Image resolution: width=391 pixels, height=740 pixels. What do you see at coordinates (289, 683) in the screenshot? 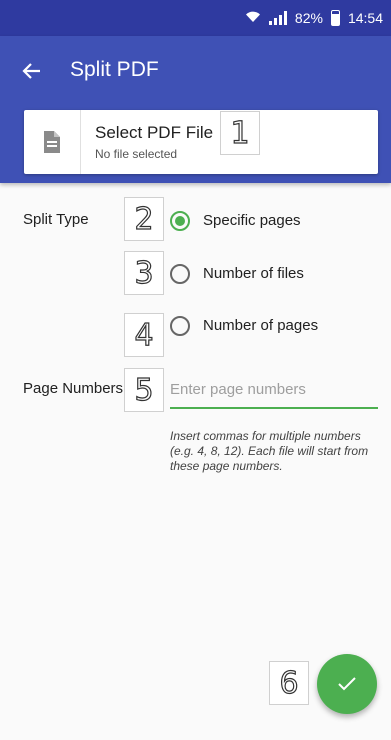
I see `marker-6: 6` at bounding box center [289, 683].